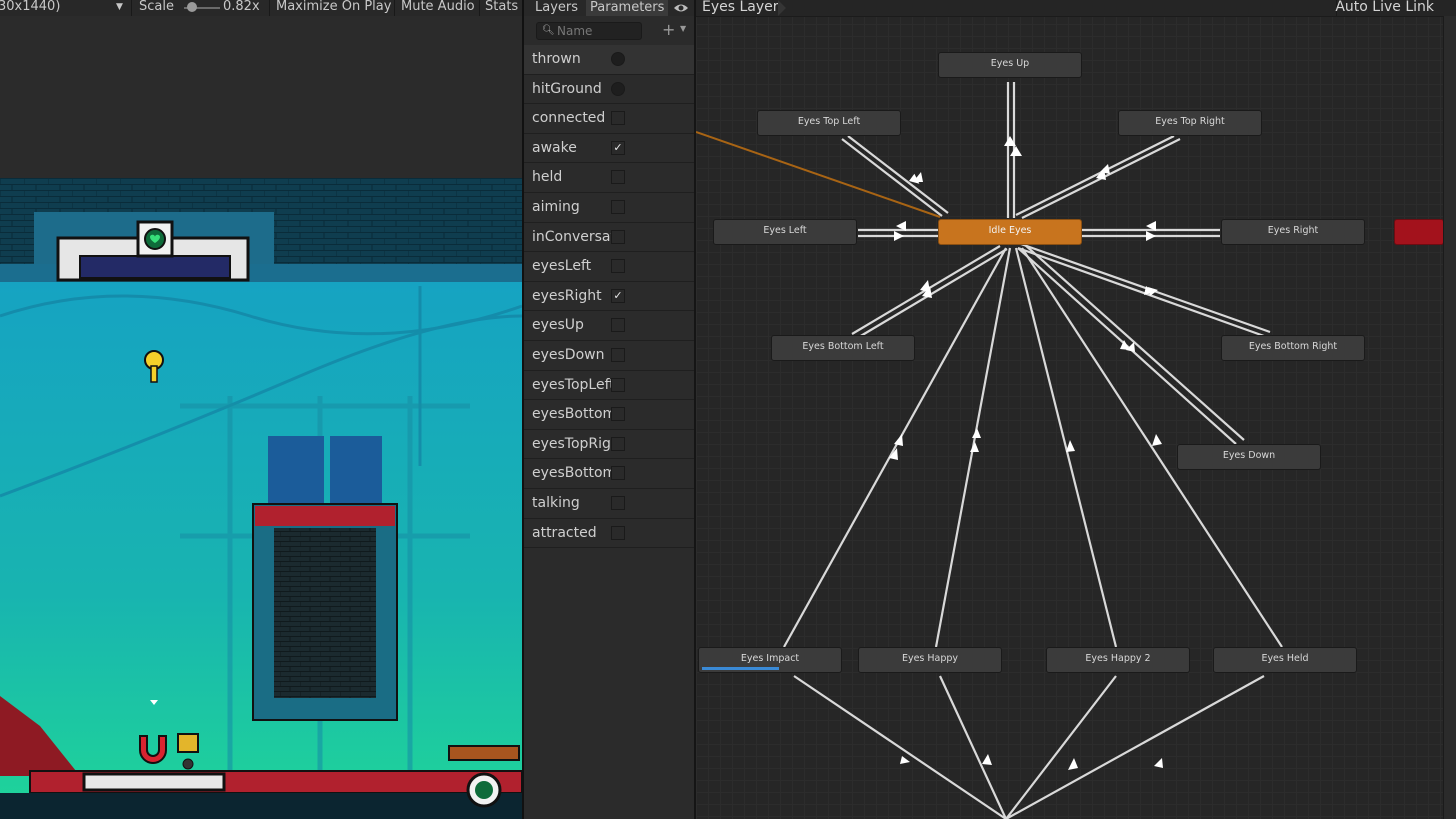  What do you see at coordinates (574, 414) in the screenshot?
I see `parameter-name: eyesBottomLeft` at bounding box center [574, 414].